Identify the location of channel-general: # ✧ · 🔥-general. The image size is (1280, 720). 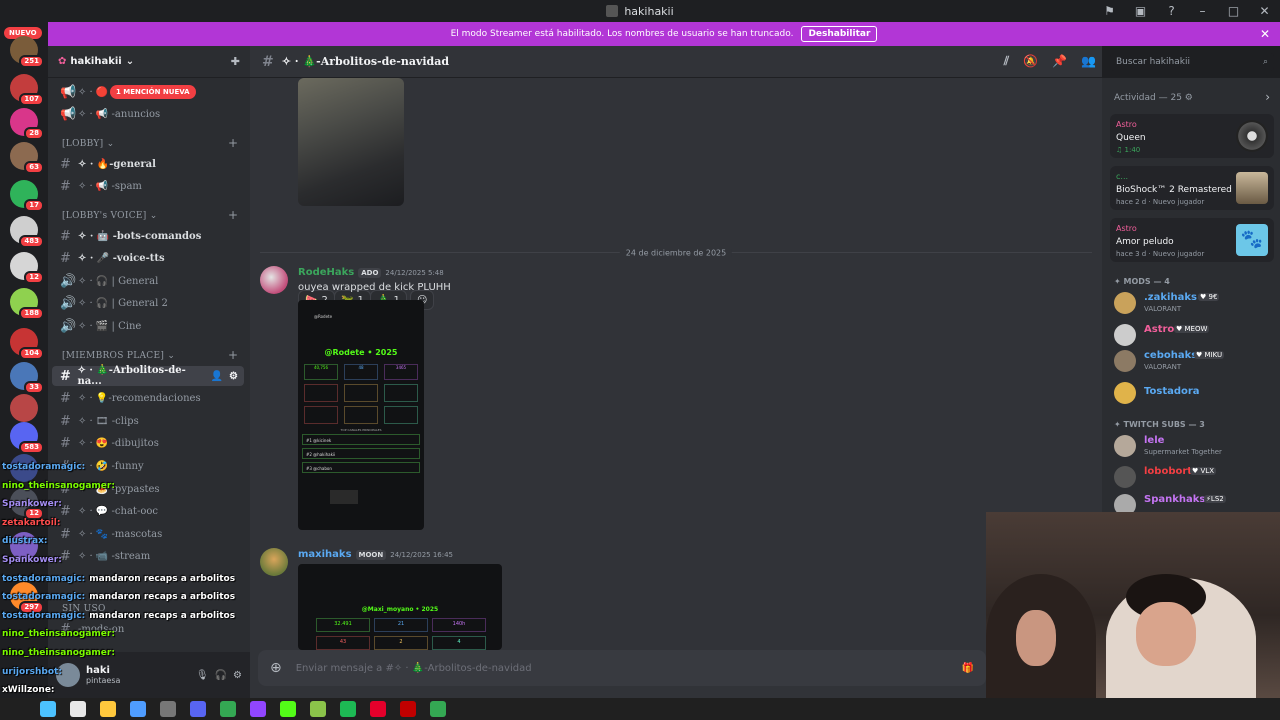
(148, 164).